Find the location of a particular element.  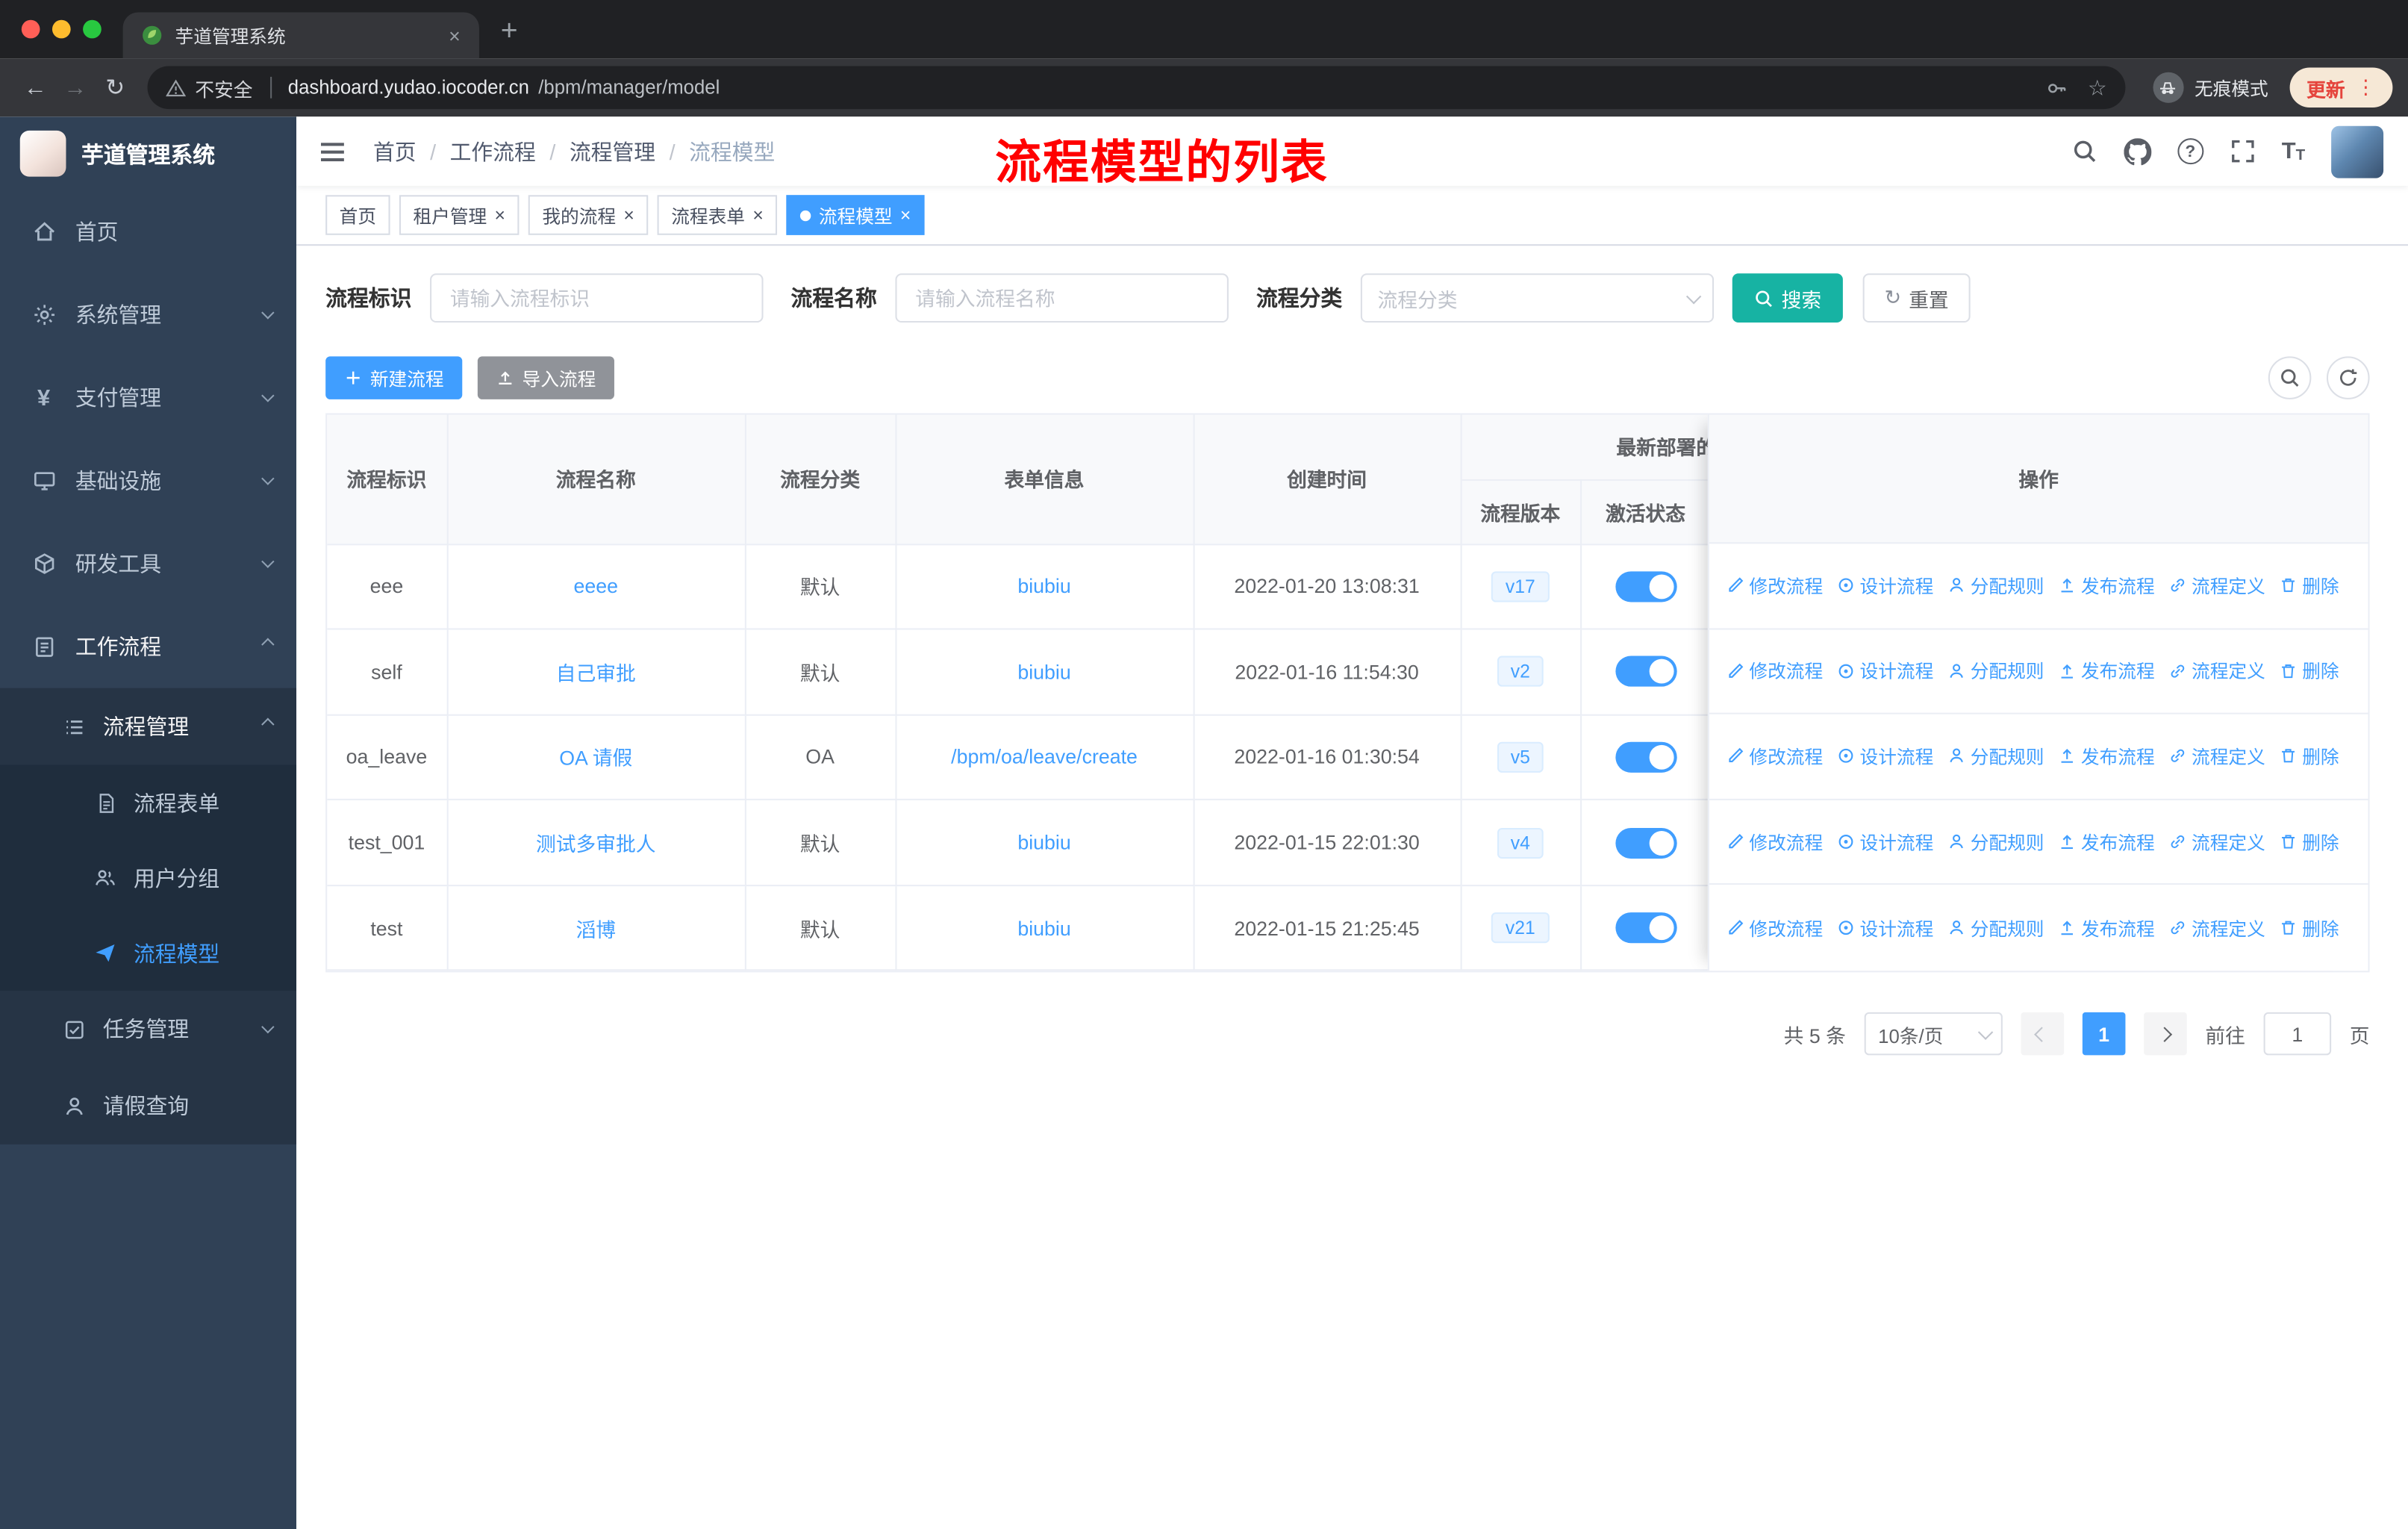

sidebar-item-dev-tools: 研发工具 is located at coordinates (148, 564).